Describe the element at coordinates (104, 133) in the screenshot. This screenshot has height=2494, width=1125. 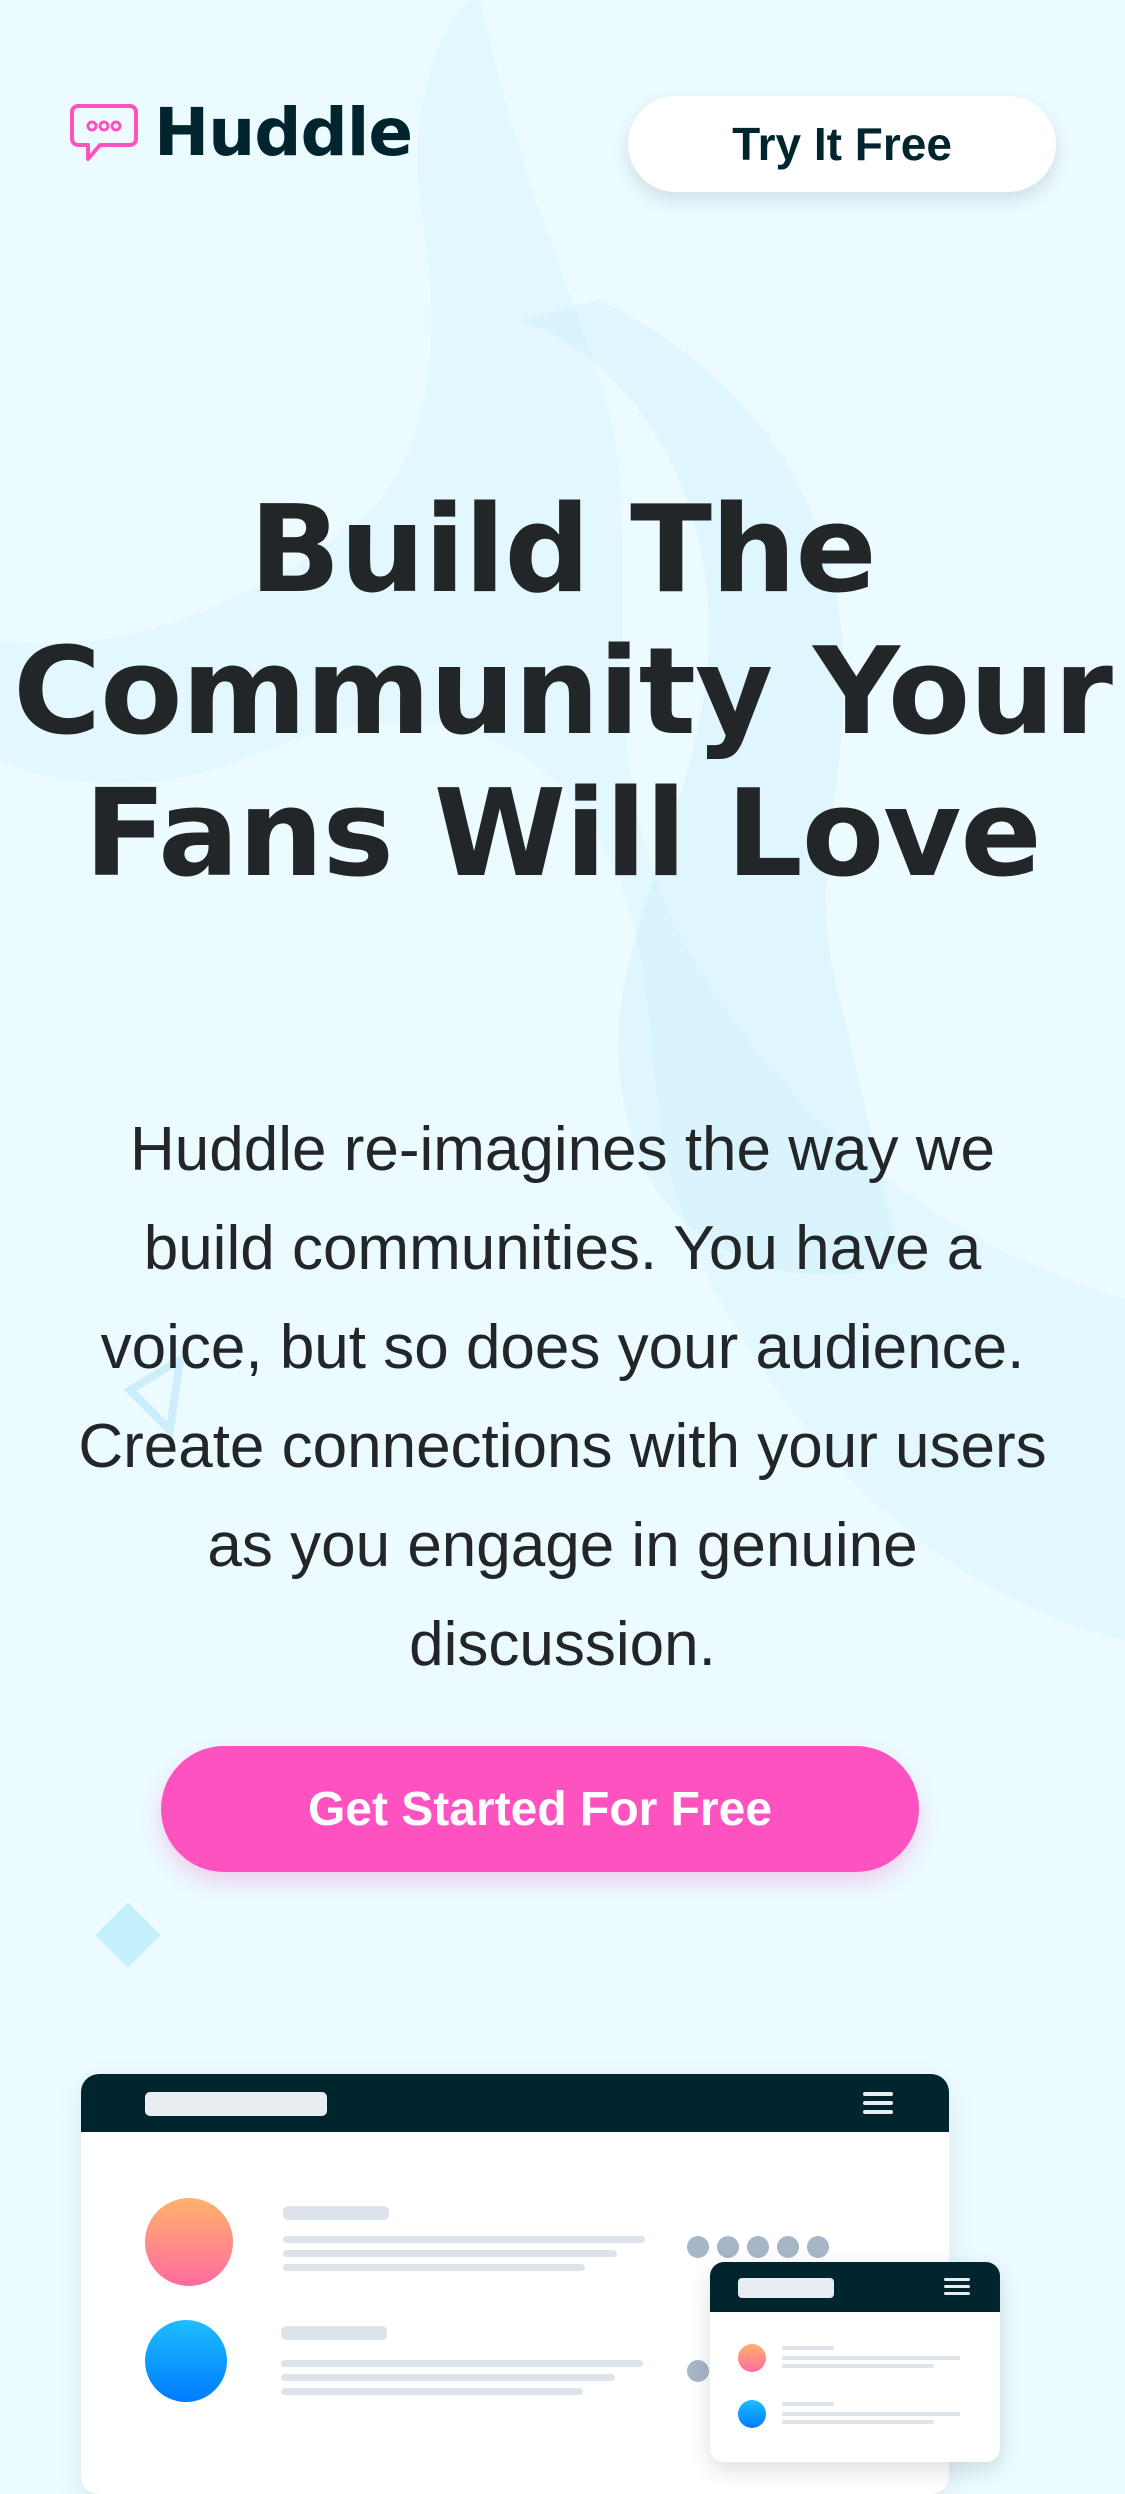
I see `chat-bubble-icon` at that location.